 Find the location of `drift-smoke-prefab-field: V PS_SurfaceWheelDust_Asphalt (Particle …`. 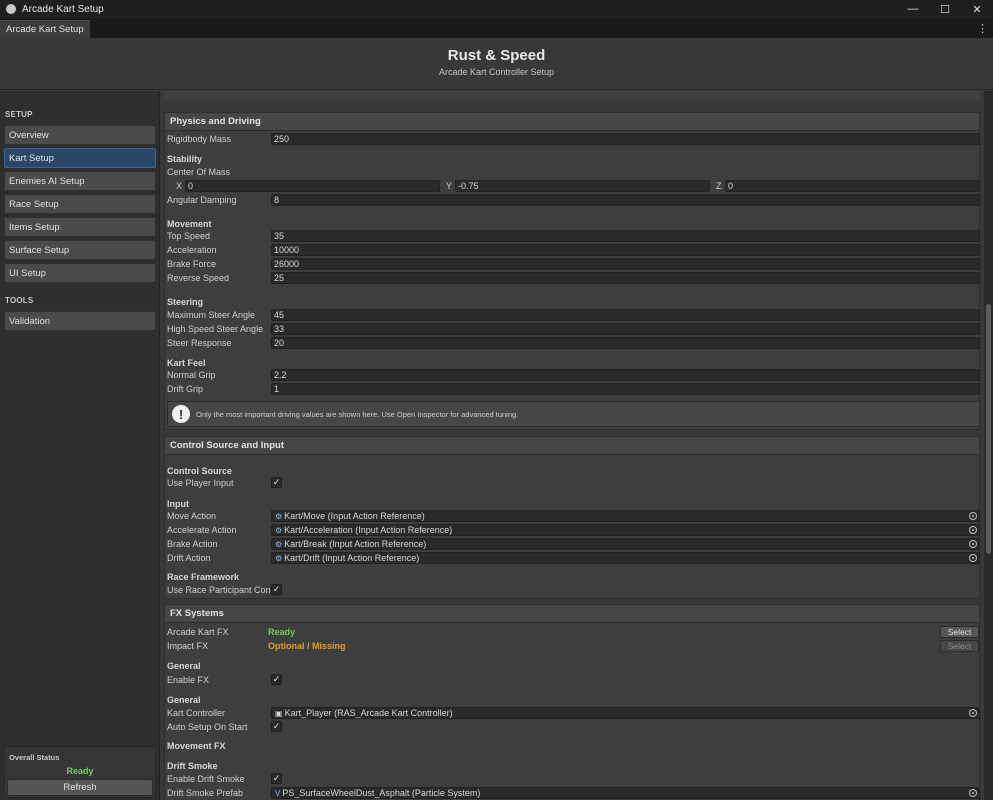

drift-smoke-prefab-field: V PS_SurfaceWheelDust_Asphalt (Particle … is located at coordinates (625, 793).